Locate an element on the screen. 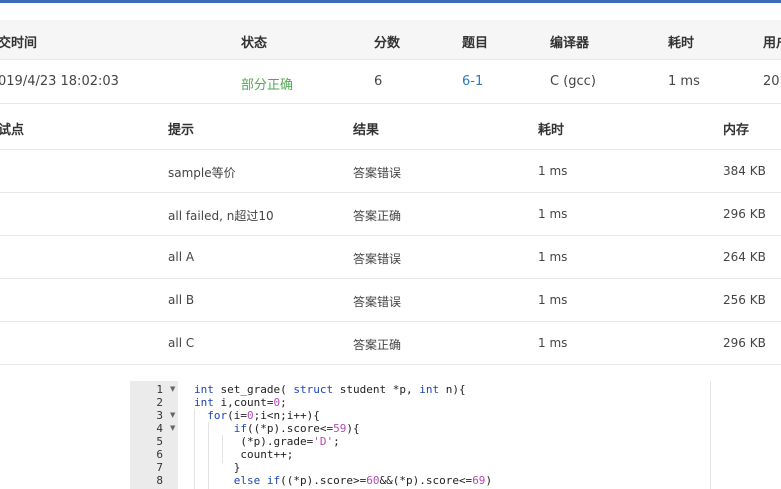 Image resolution: width=781 pixels, height=489 pixels. header-submit-time: 交时间 is located at coordinates (19, 43).